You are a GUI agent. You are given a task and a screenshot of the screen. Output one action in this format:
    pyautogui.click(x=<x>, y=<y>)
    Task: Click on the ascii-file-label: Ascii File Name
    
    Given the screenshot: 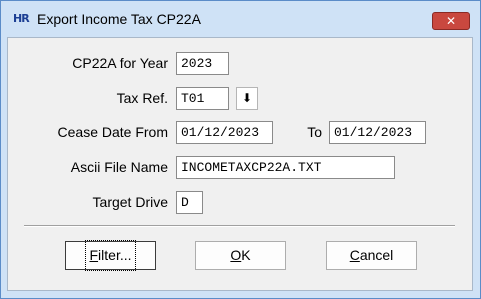 What is the action you would take?
    pyautogui.click(x=119, y=167)
    